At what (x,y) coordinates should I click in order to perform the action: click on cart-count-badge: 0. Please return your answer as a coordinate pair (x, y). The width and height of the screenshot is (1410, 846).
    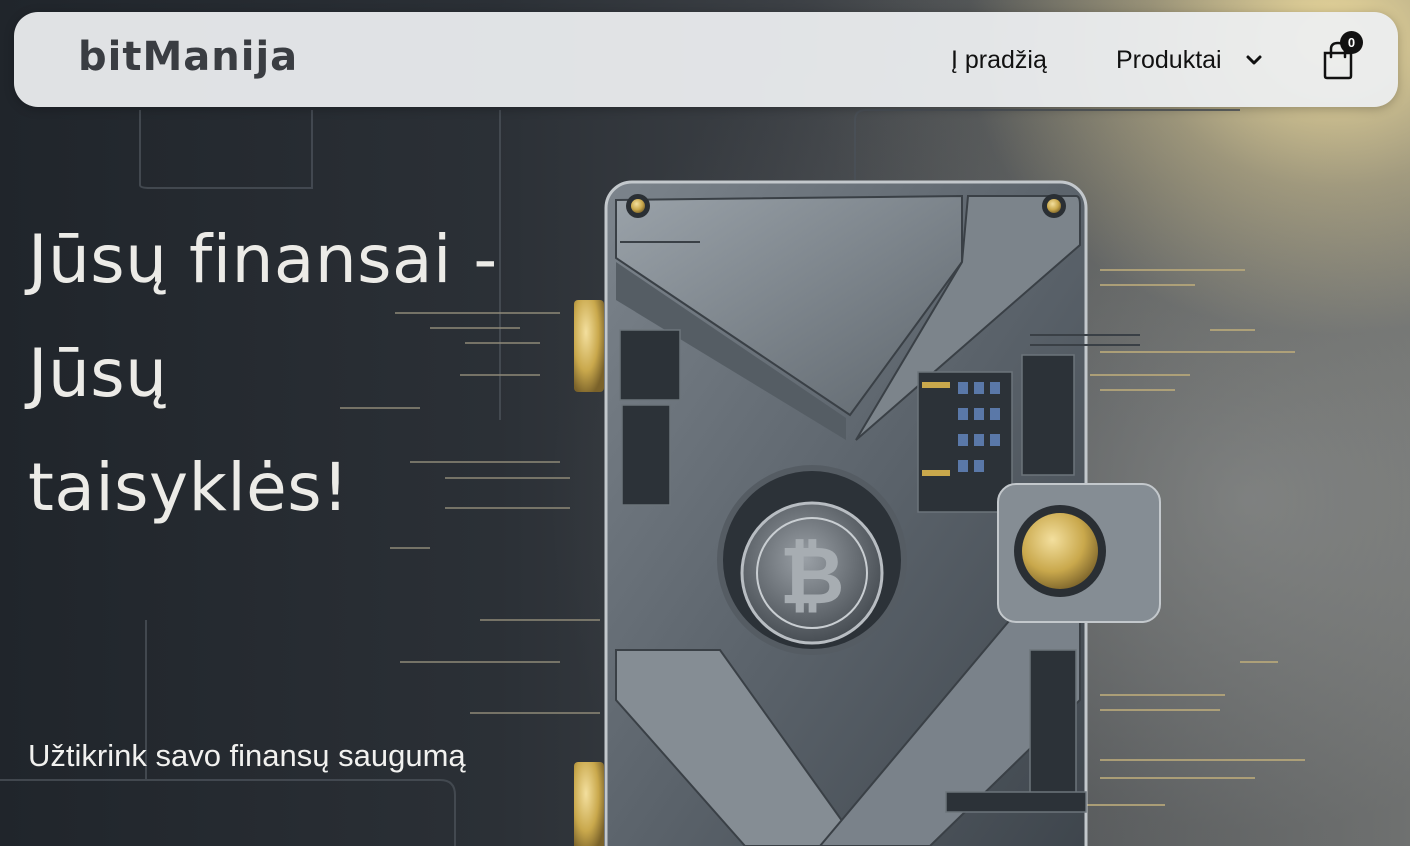
    Looking at the image, I should click on (1351, 42).